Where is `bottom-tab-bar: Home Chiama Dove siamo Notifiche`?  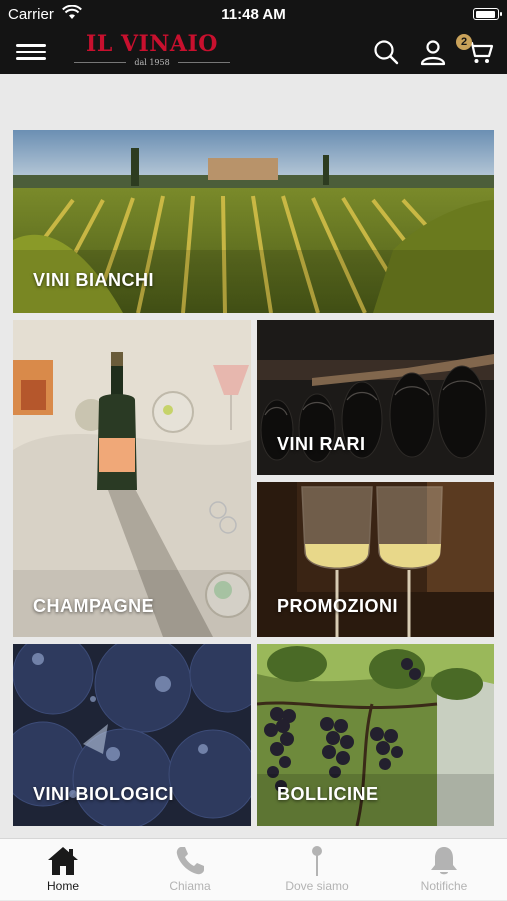 bottom-tab-bar: Home Chiama Dove siamo Notifiche is located at coordinates (253, 869).